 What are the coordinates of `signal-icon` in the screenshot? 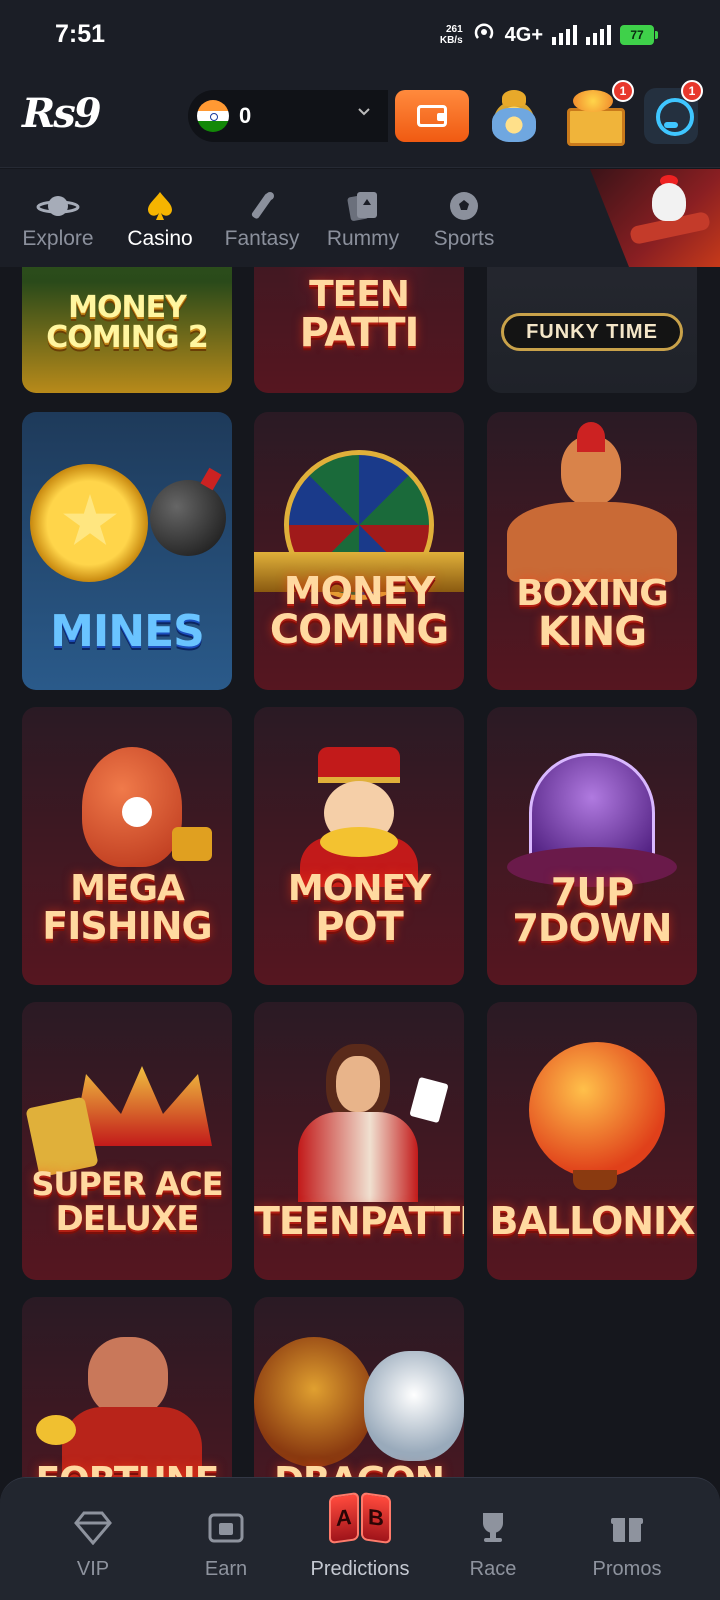 It's located at (564, 35).